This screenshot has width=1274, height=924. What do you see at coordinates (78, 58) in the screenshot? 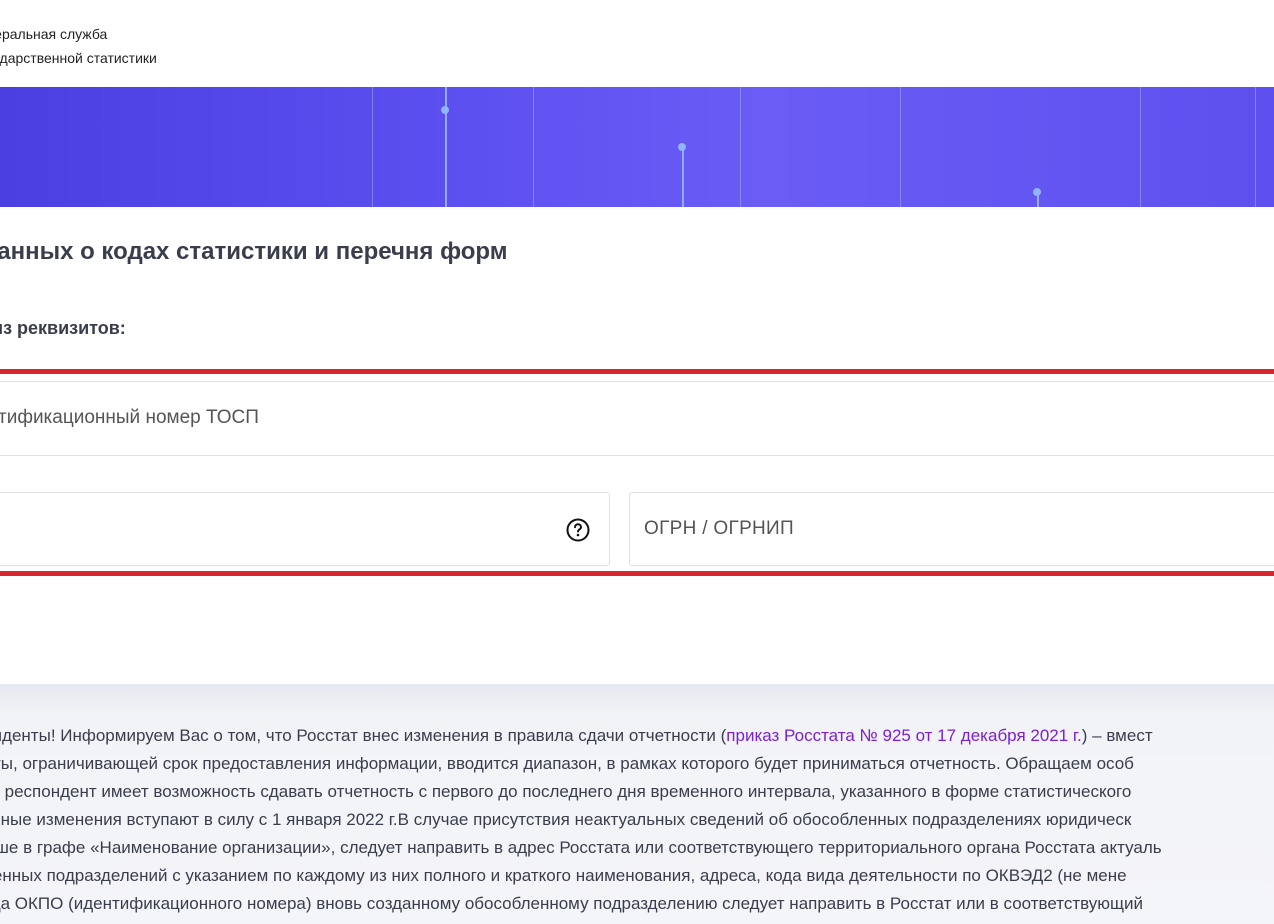
I see `logo-line-2: сударственной статистики` at bounding box center [78, 58].